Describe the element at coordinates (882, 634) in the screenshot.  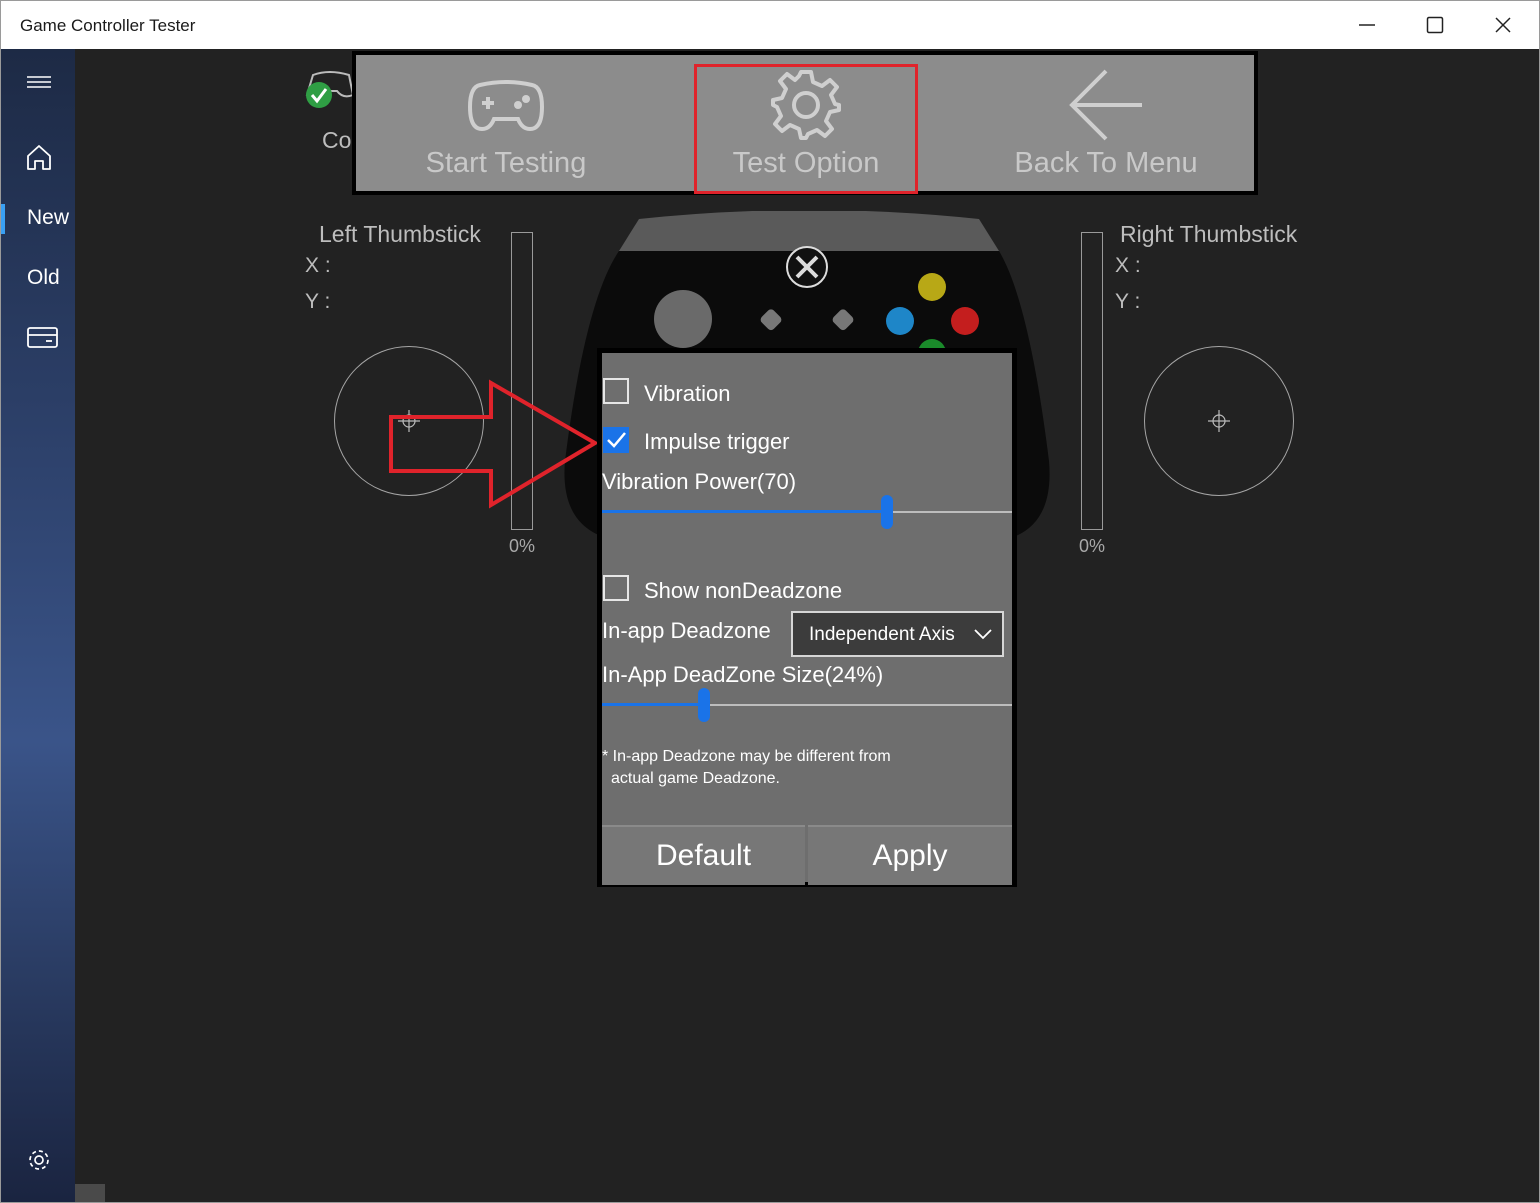
I see `deadzone-select-value: Independent Axis` at that location.